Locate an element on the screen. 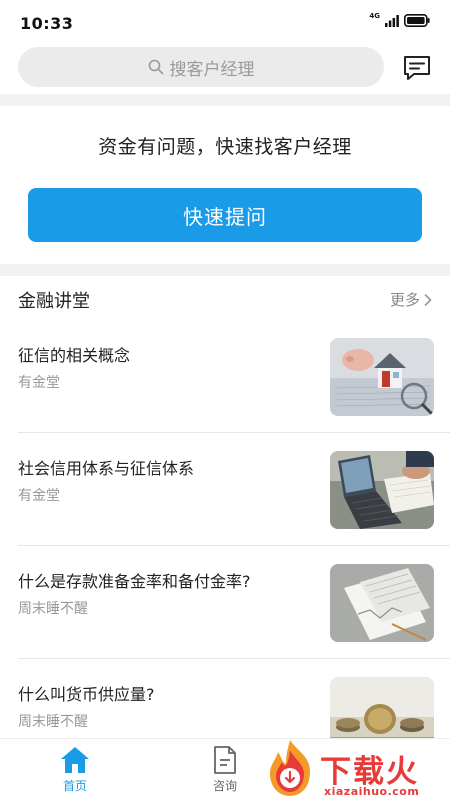 This screenshot has width=450, height=800. article-item: 什么是存款准备金率和备付金率? 周末睡不醒 is located at coordinates (225, 602).